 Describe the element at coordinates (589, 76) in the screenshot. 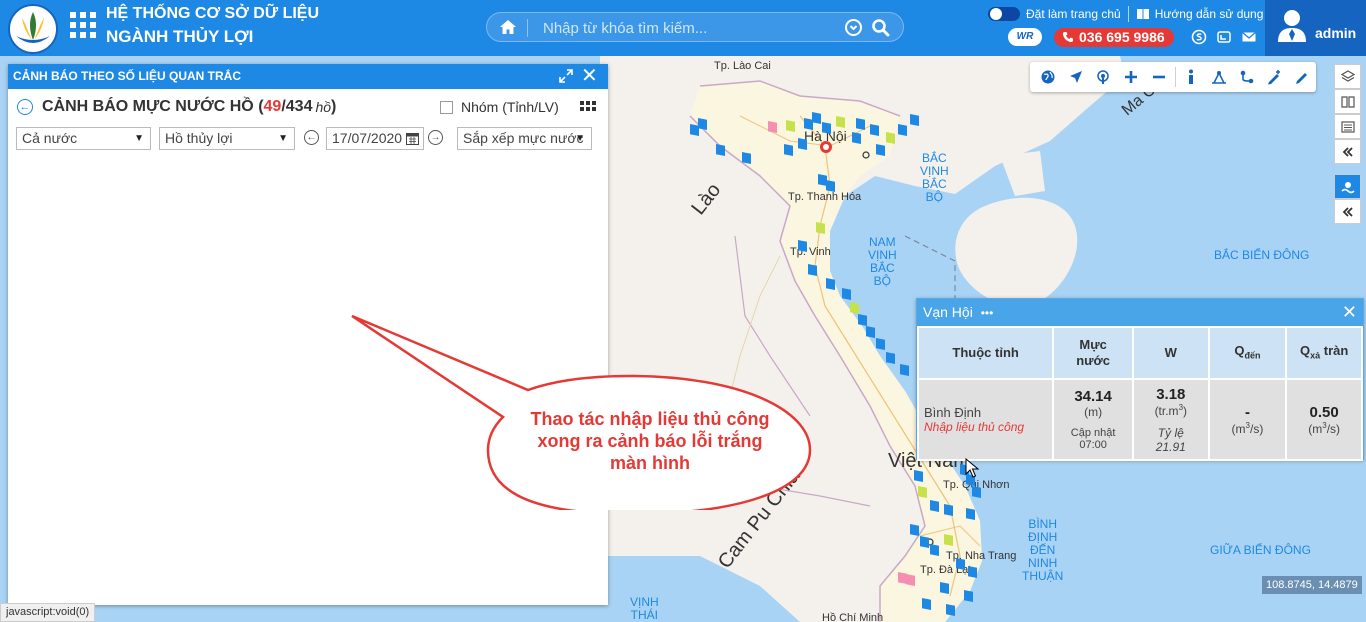

I see `close-panel-icon: ✕` at that location.